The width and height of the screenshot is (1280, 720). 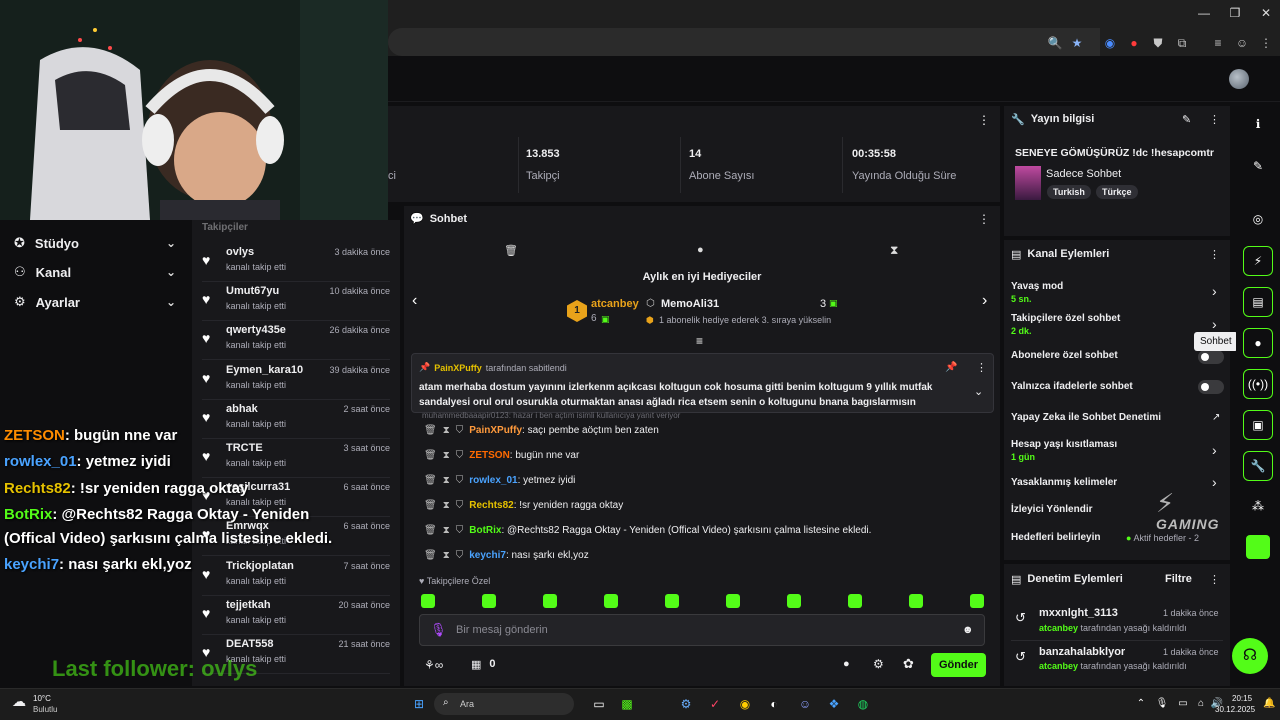 I want to click on gifter-name: MemoAli31, so click(x=690, y=304).